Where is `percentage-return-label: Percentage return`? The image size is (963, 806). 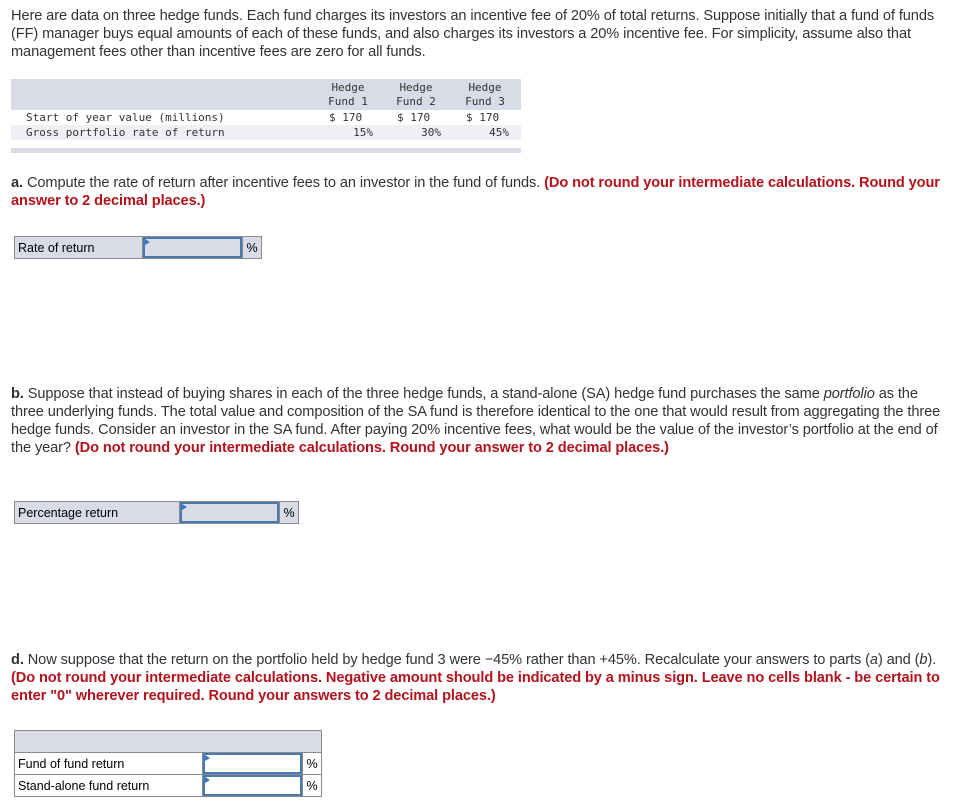 percentage-return-label: Percentage return is located at coordinates (97, 512).